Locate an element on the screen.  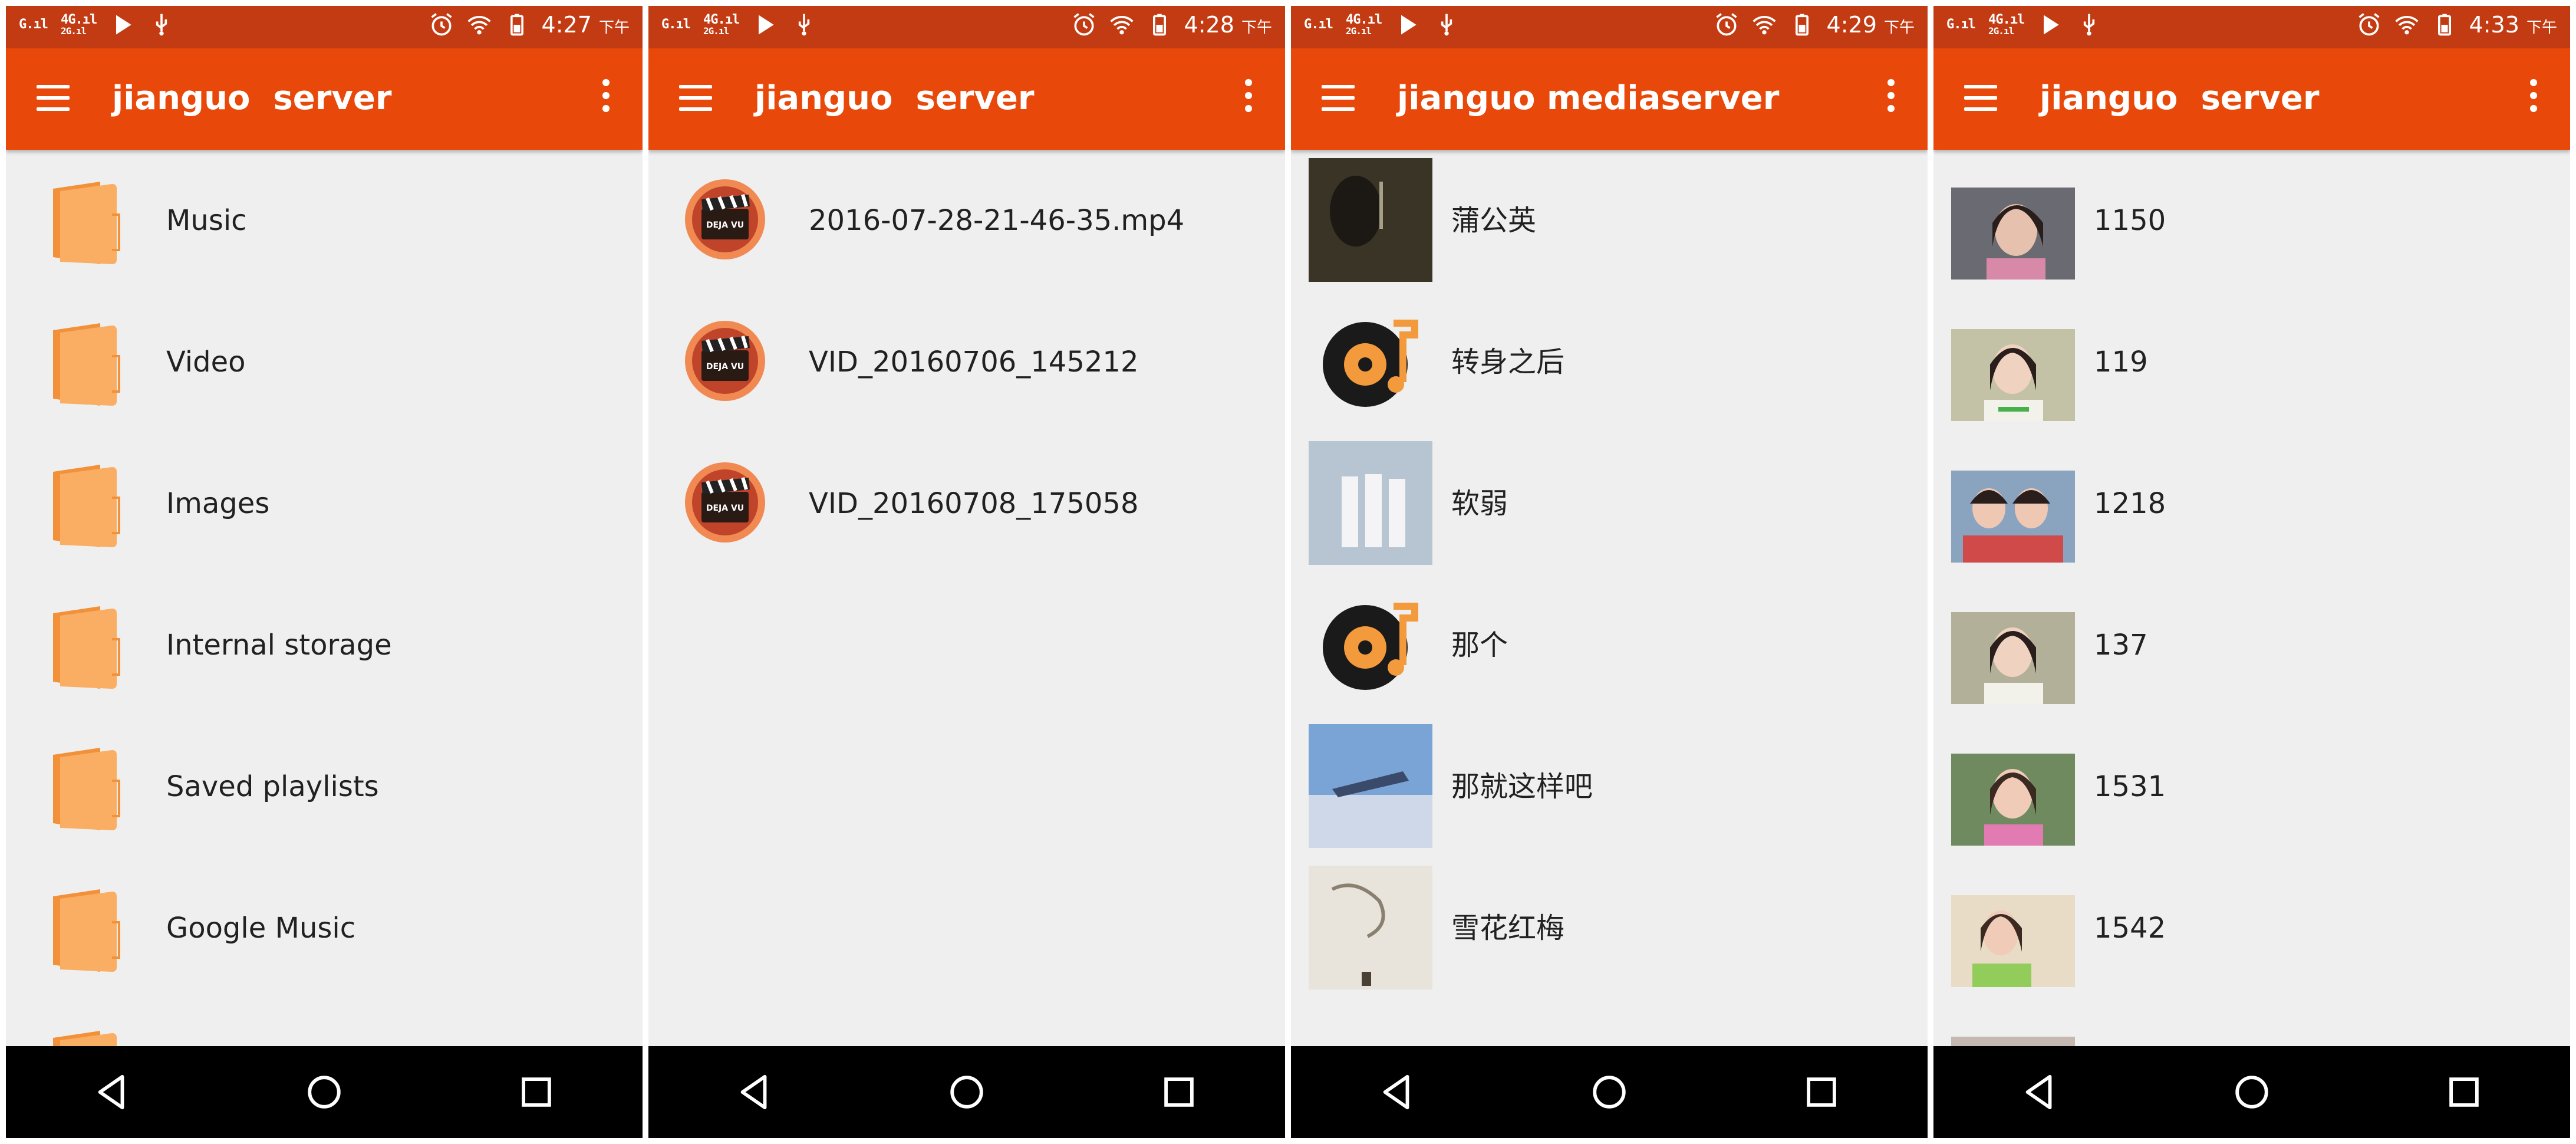
list-item: 转身之后 is located at coordinates (1609, 362).